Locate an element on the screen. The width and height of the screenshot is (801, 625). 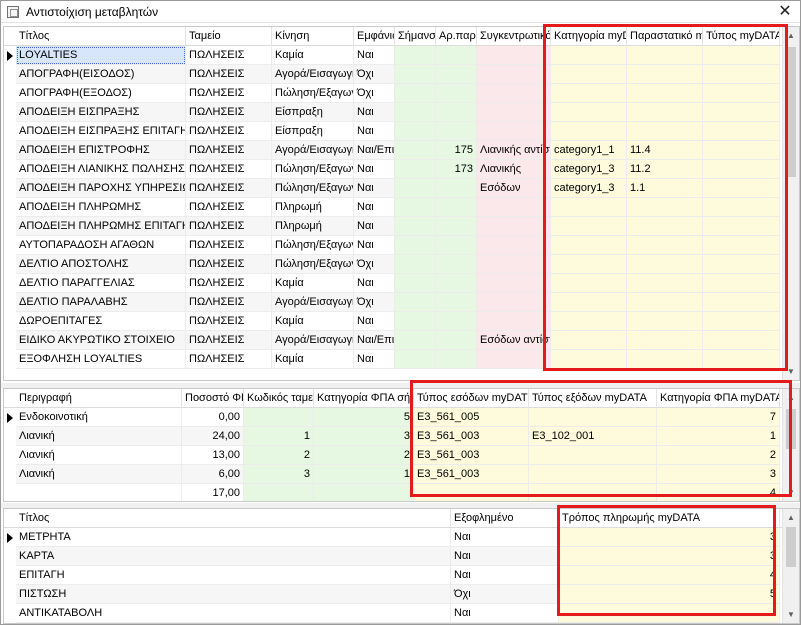
table-cell: ΑΠΟΔΕΙΞΗ ΠΛΗΡΩΜΗΣ ΕΠΙΤΑΓΗ is located at coordinates (101, 226).